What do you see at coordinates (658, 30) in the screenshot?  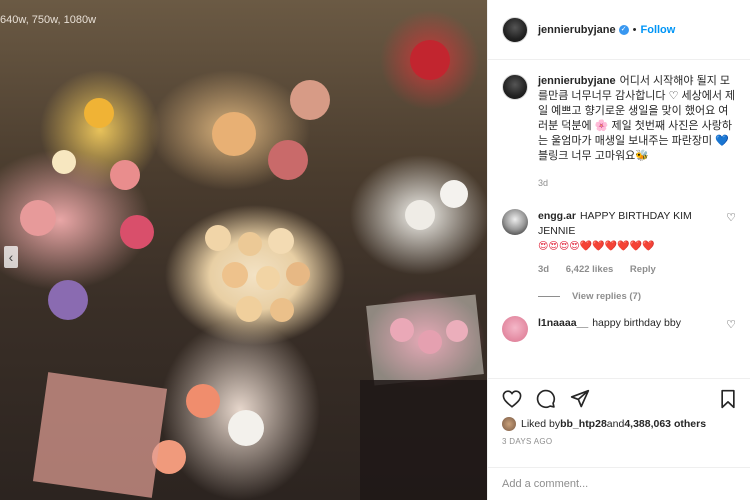 I see `follow-button: Follow` at bounding box center [658, 30].